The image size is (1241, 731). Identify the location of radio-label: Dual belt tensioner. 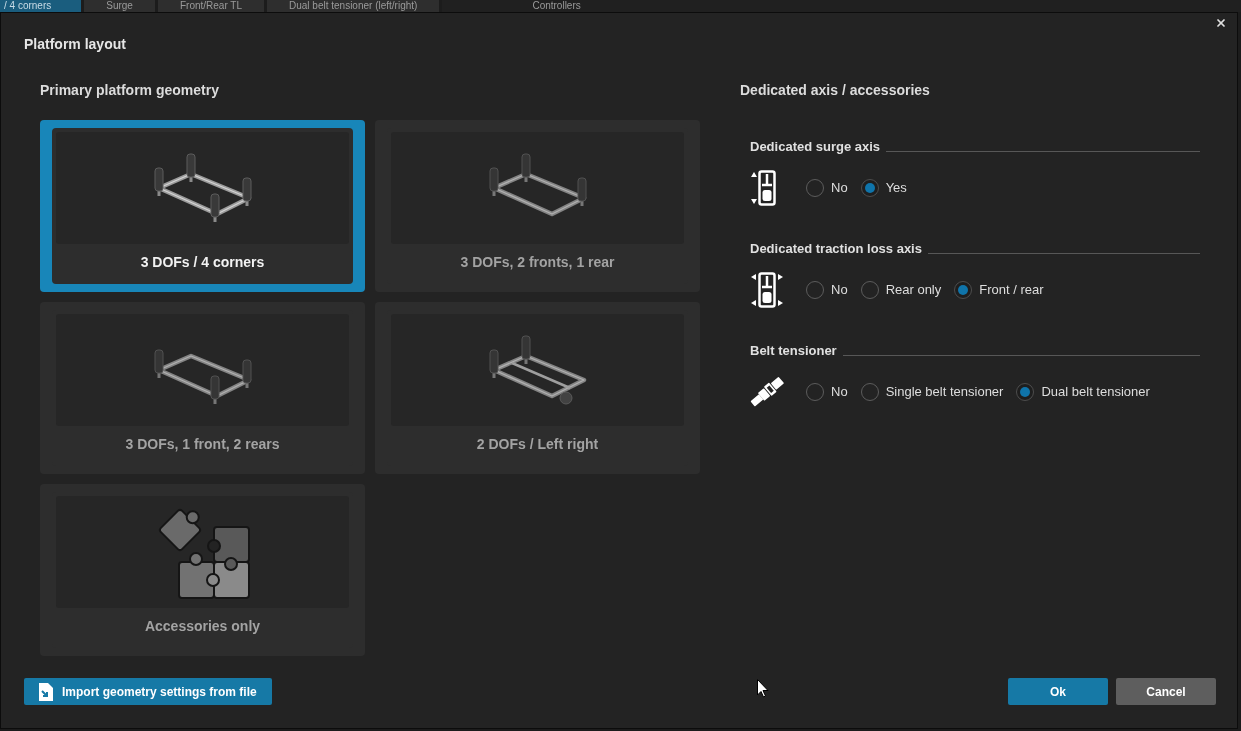
(1095, 392).